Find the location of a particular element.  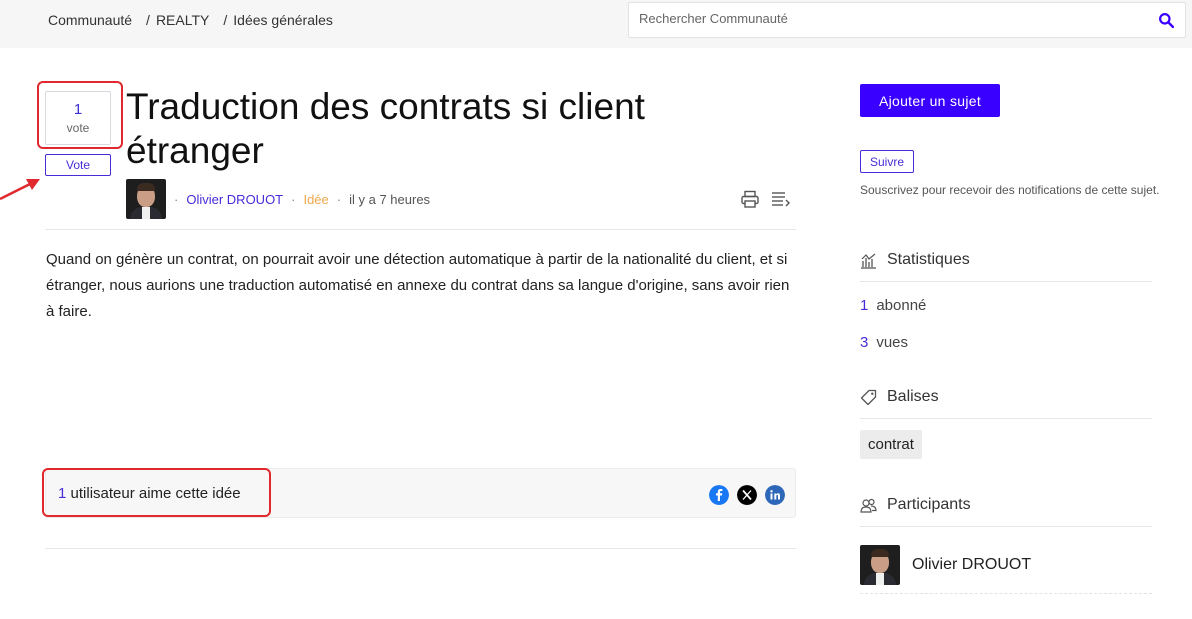

users-icon is located at coordinates (868, 505).